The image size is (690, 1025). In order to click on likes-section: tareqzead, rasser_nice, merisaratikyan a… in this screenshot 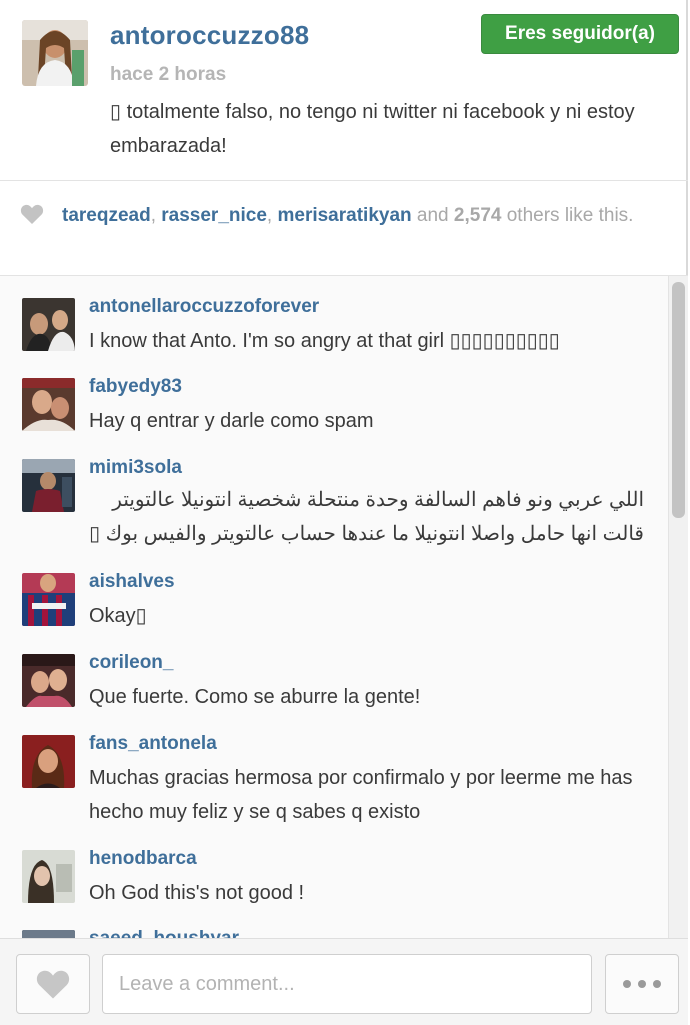, I will do `click(344, 228)`.